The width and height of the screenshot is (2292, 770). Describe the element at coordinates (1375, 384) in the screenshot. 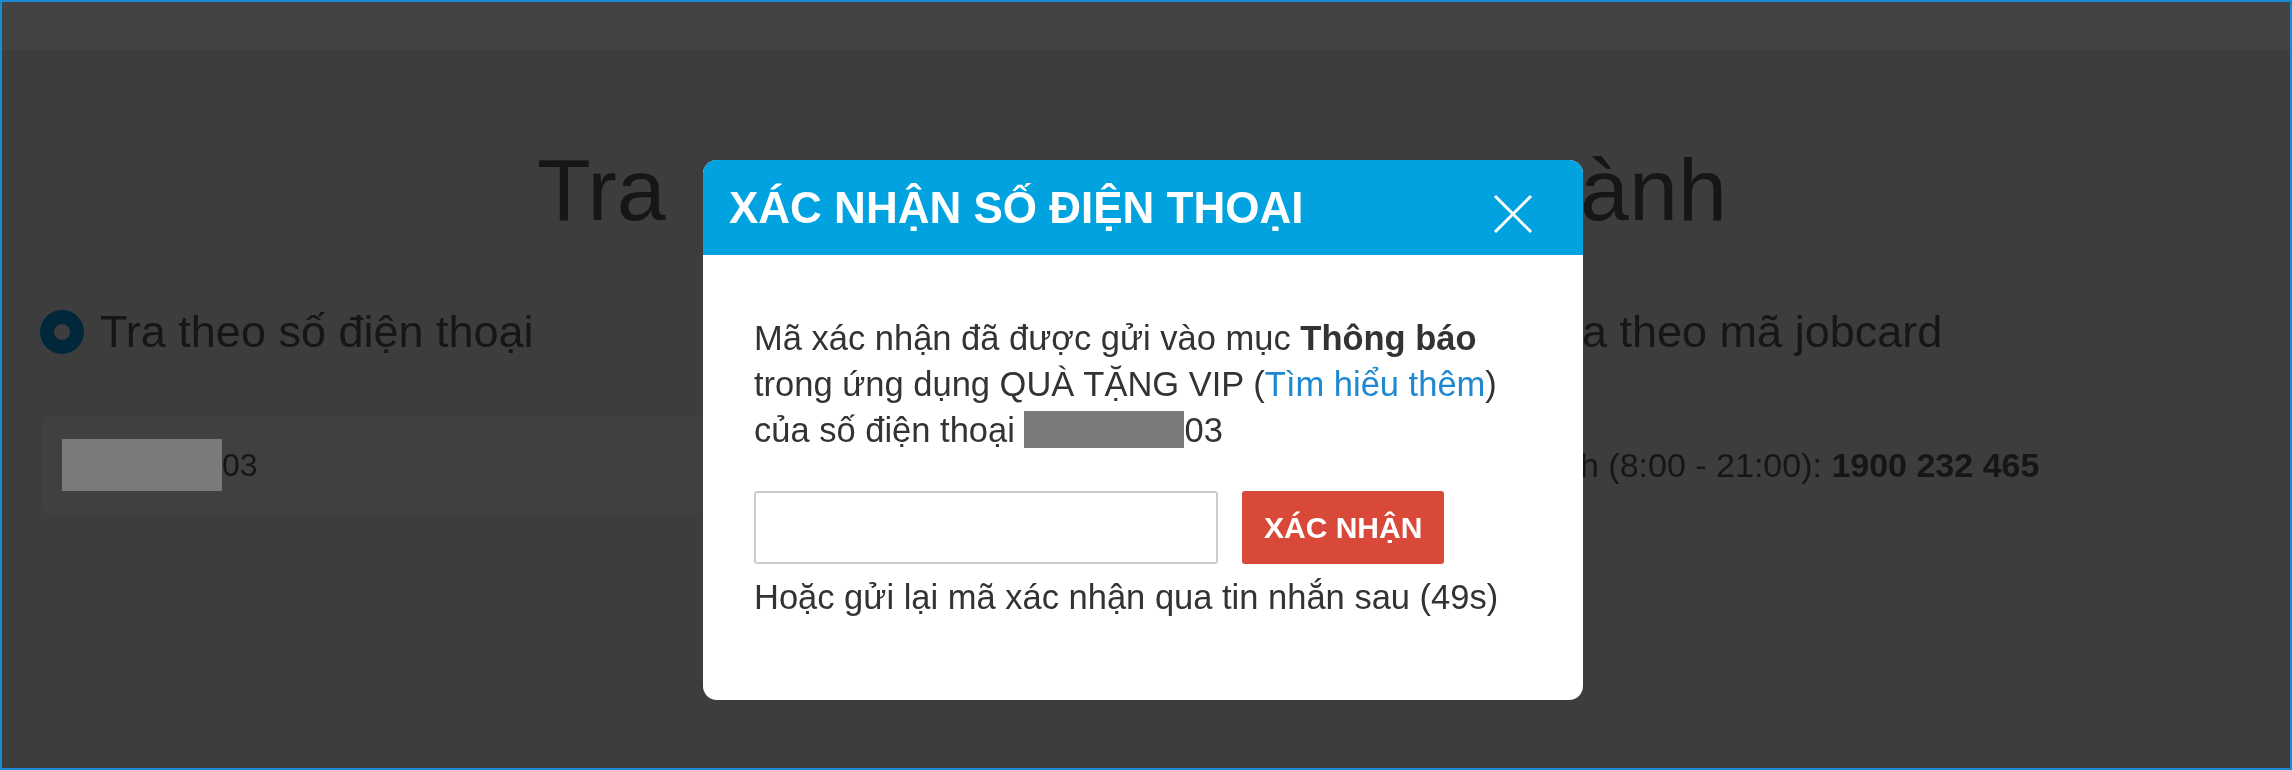

I see `learn-more-link: Tìm hiểu thêm` at that location.